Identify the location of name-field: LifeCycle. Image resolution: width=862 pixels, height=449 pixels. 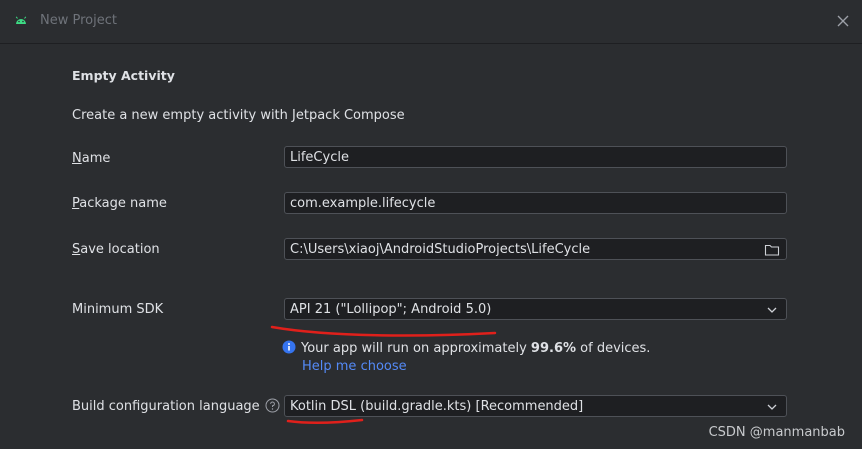
(535, 157).